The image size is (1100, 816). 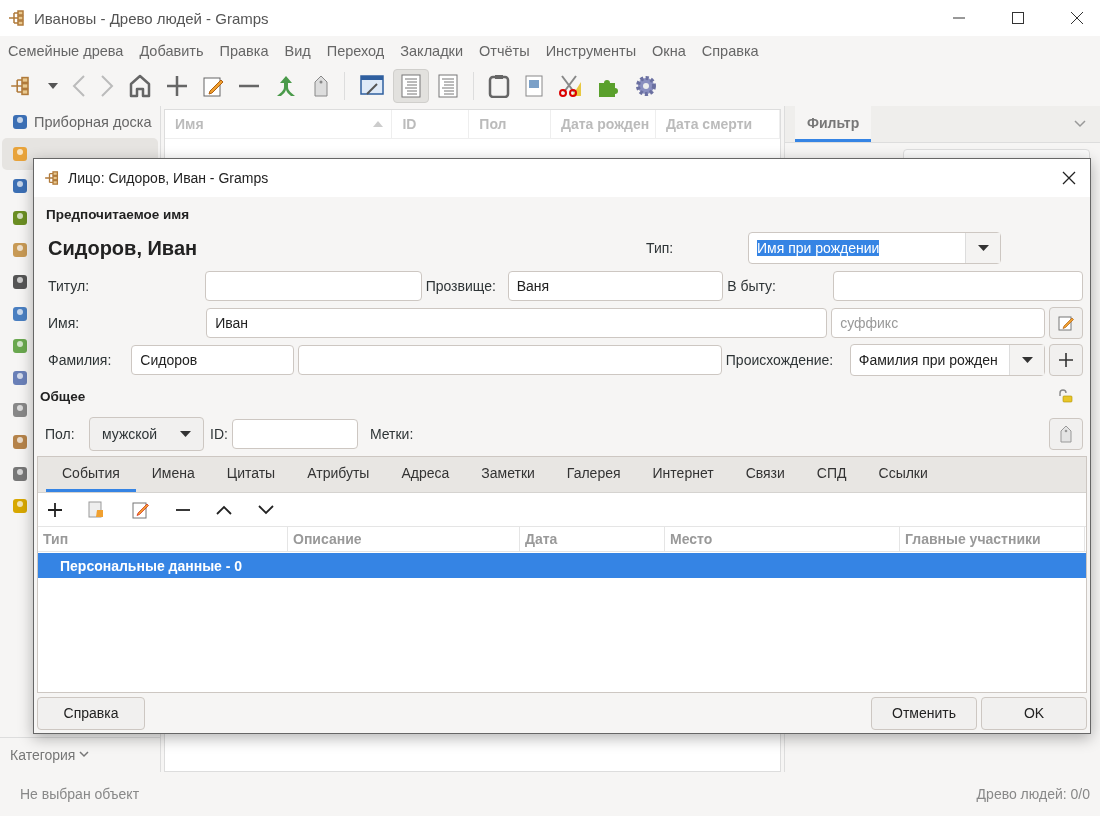 What do you see at coordinates (151, 565) in the screenshot?
I see `group-label: Персональные данные - 0` at bounding box center [151, 565].